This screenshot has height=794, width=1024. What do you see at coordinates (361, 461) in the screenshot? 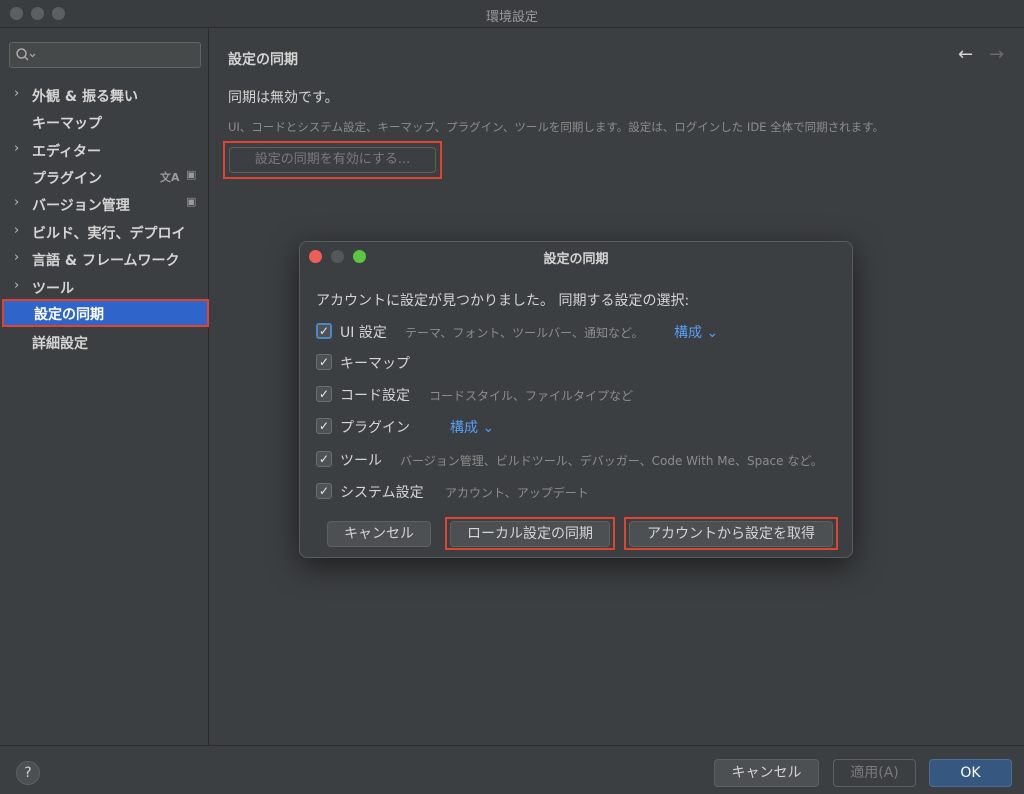
I see `option-name: ツール` at bounding box center [361, 461].